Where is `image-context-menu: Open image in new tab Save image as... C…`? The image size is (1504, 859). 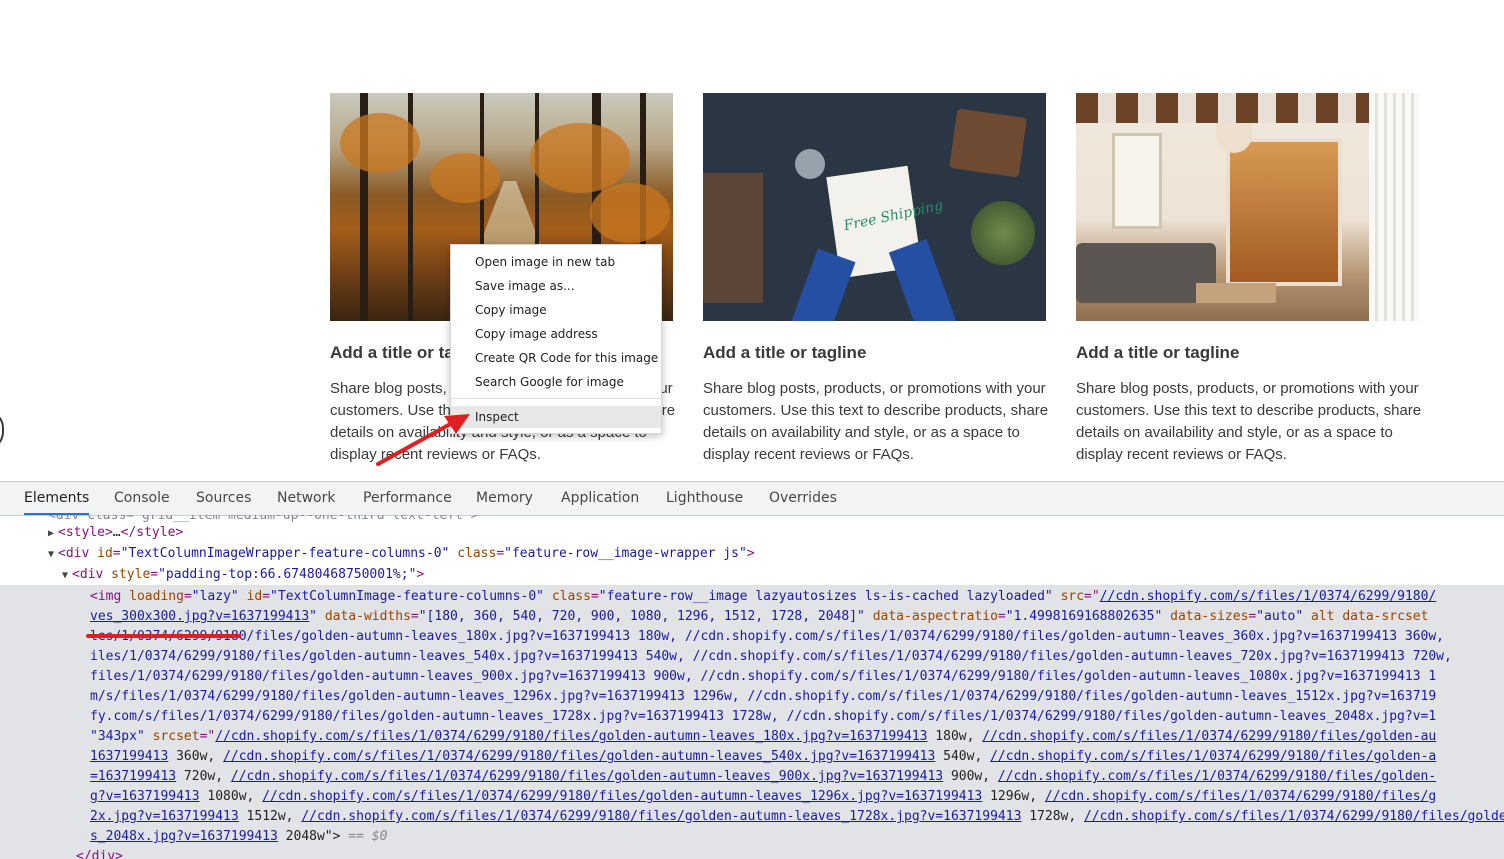 image-context-menu: Open image in new tab Save image as... C… is located at coordinates (556, 339).